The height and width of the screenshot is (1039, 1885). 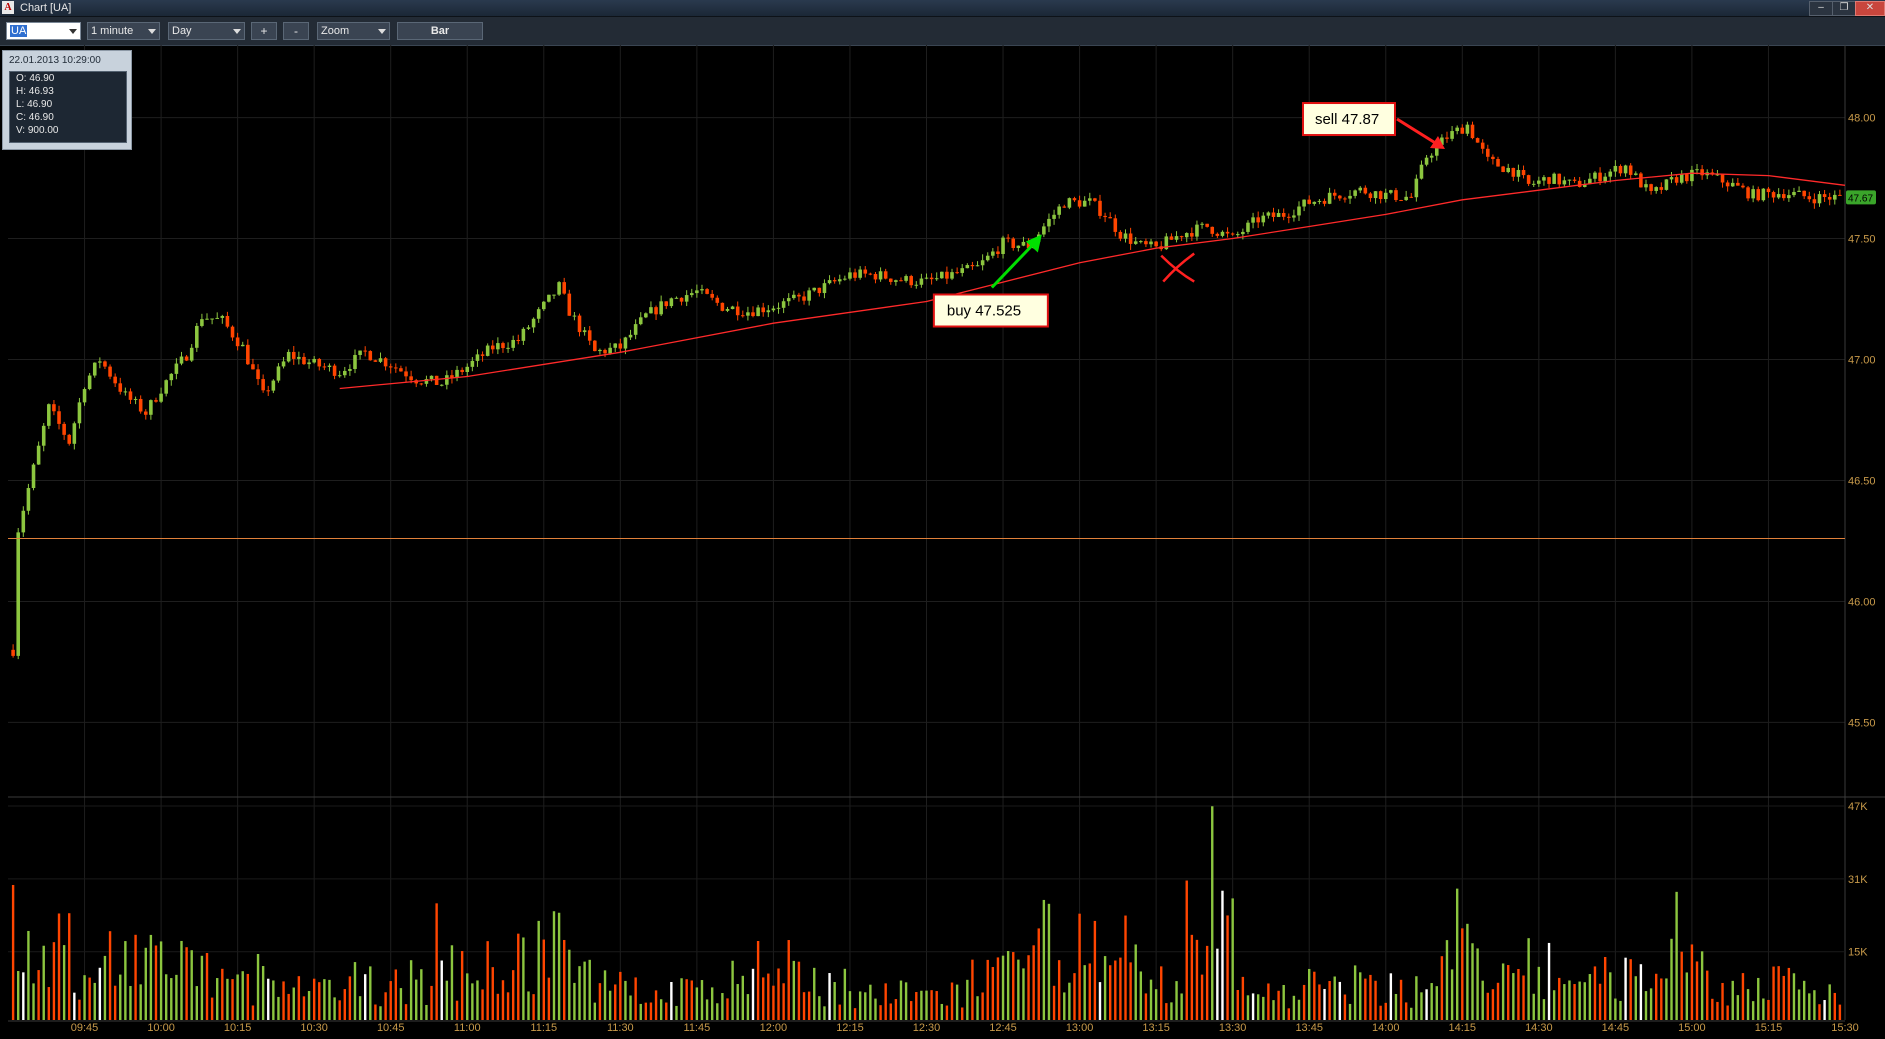 I want to click on bar-chart-type-button: Bar, so click(x=440, y=31).